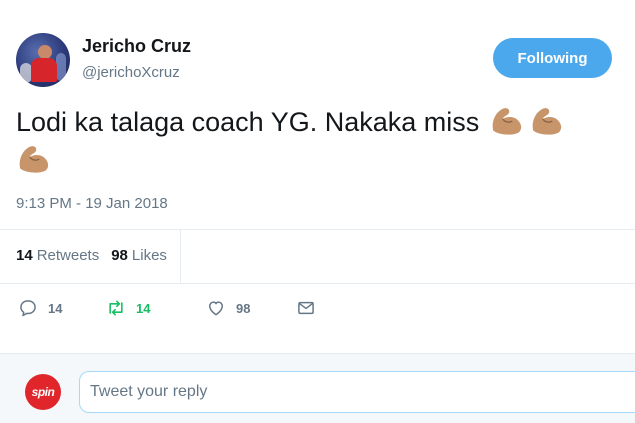 The height and width of the screenshot is (423, 635). I want to click on retweet-button: 14, so click(156, 308).